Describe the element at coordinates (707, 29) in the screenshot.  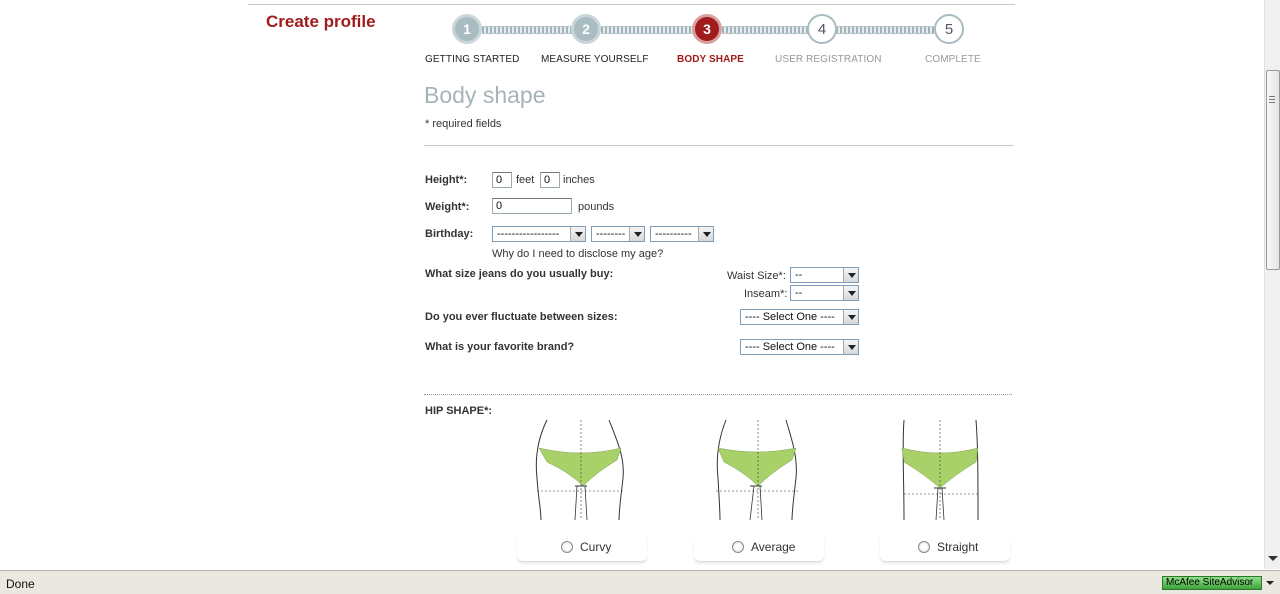
I see `step-3-circle: 3` at that location.